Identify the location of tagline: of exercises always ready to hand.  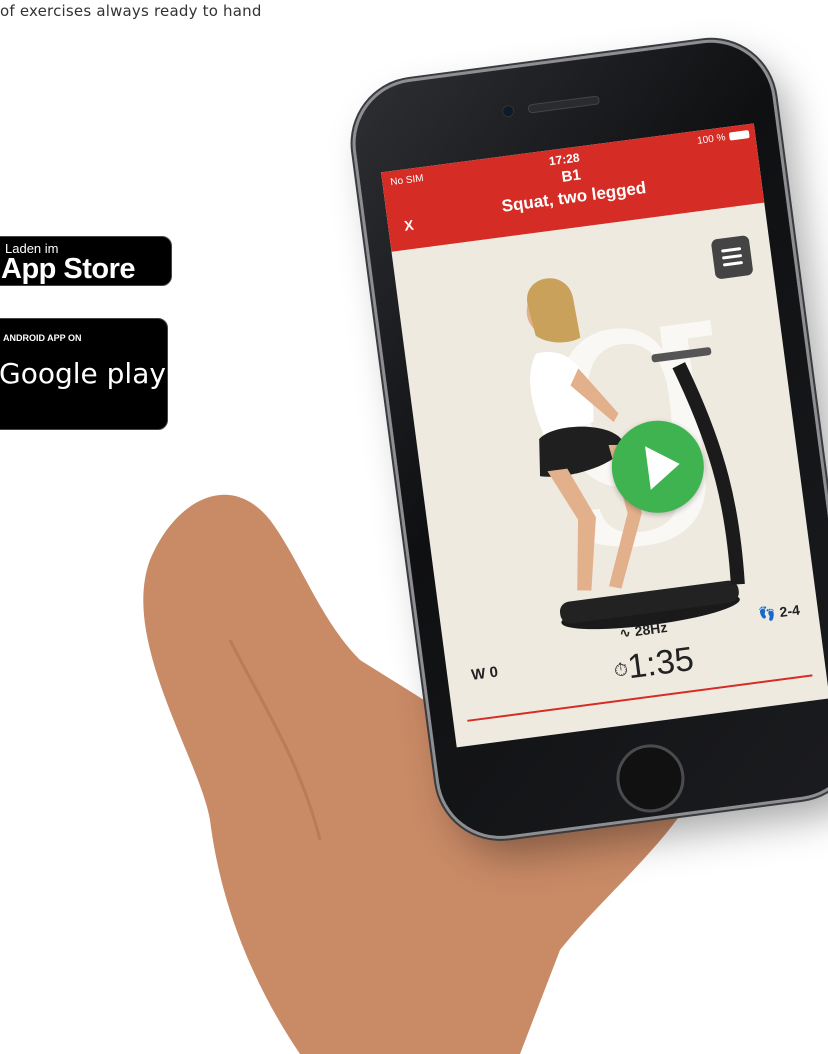
(131, 11).